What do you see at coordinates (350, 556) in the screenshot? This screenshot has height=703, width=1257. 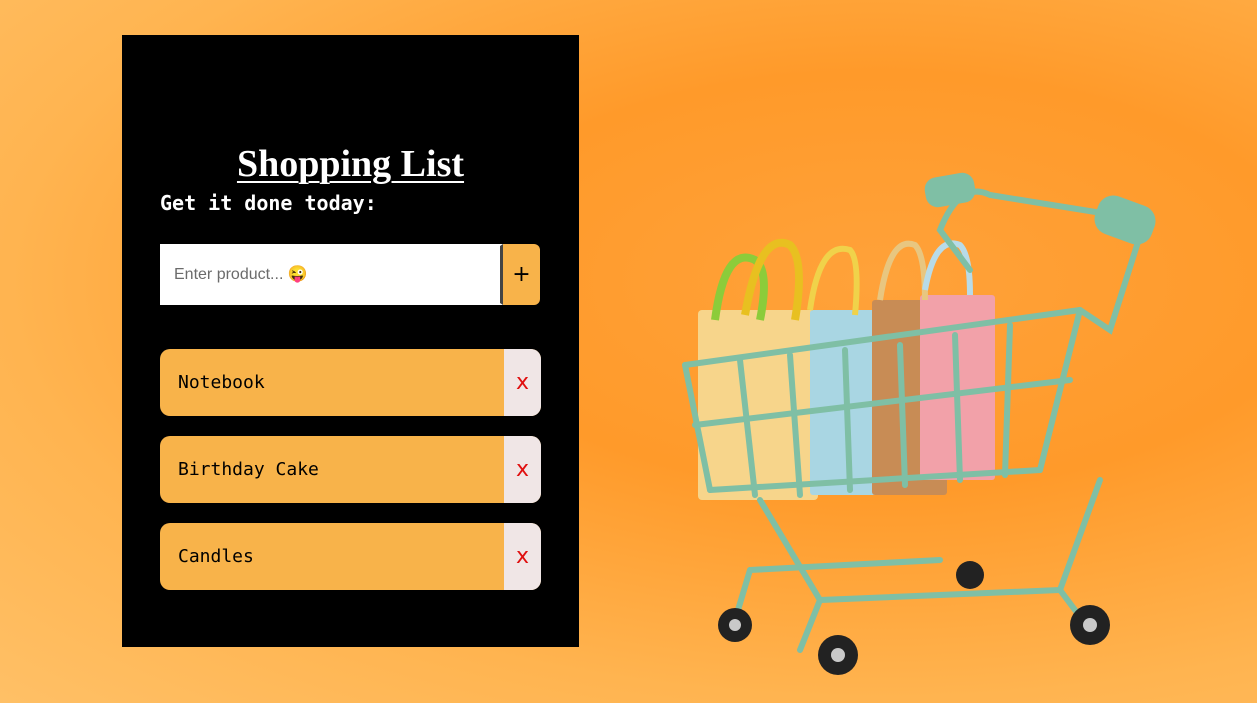 I see `list-item: Candles x` at bounding box center [350, 556].